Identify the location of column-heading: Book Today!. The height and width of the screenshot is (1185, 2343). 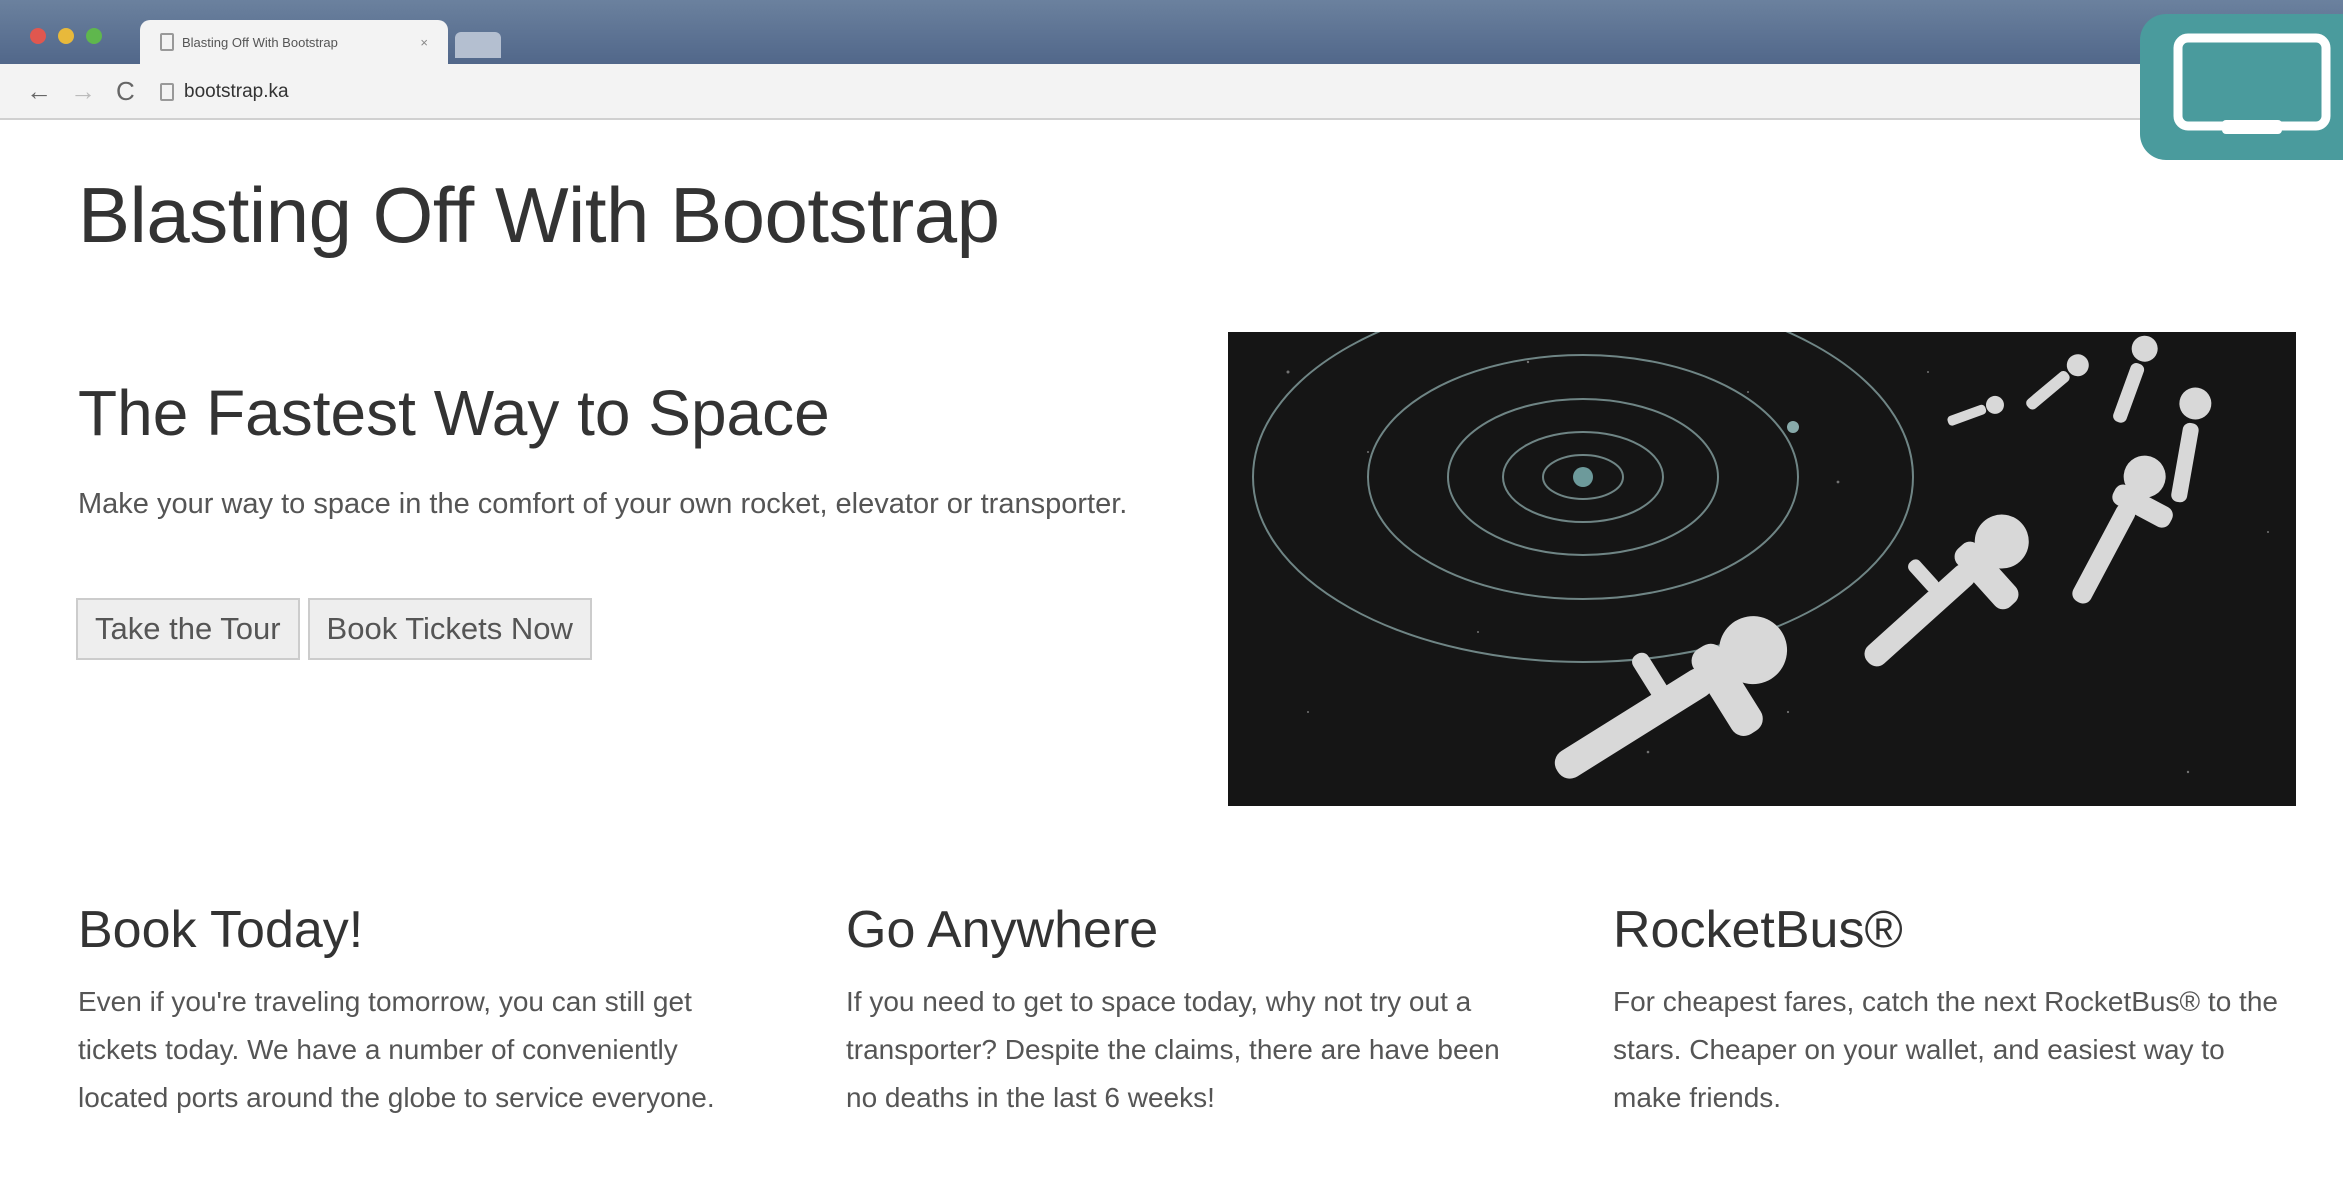
(221, 930).